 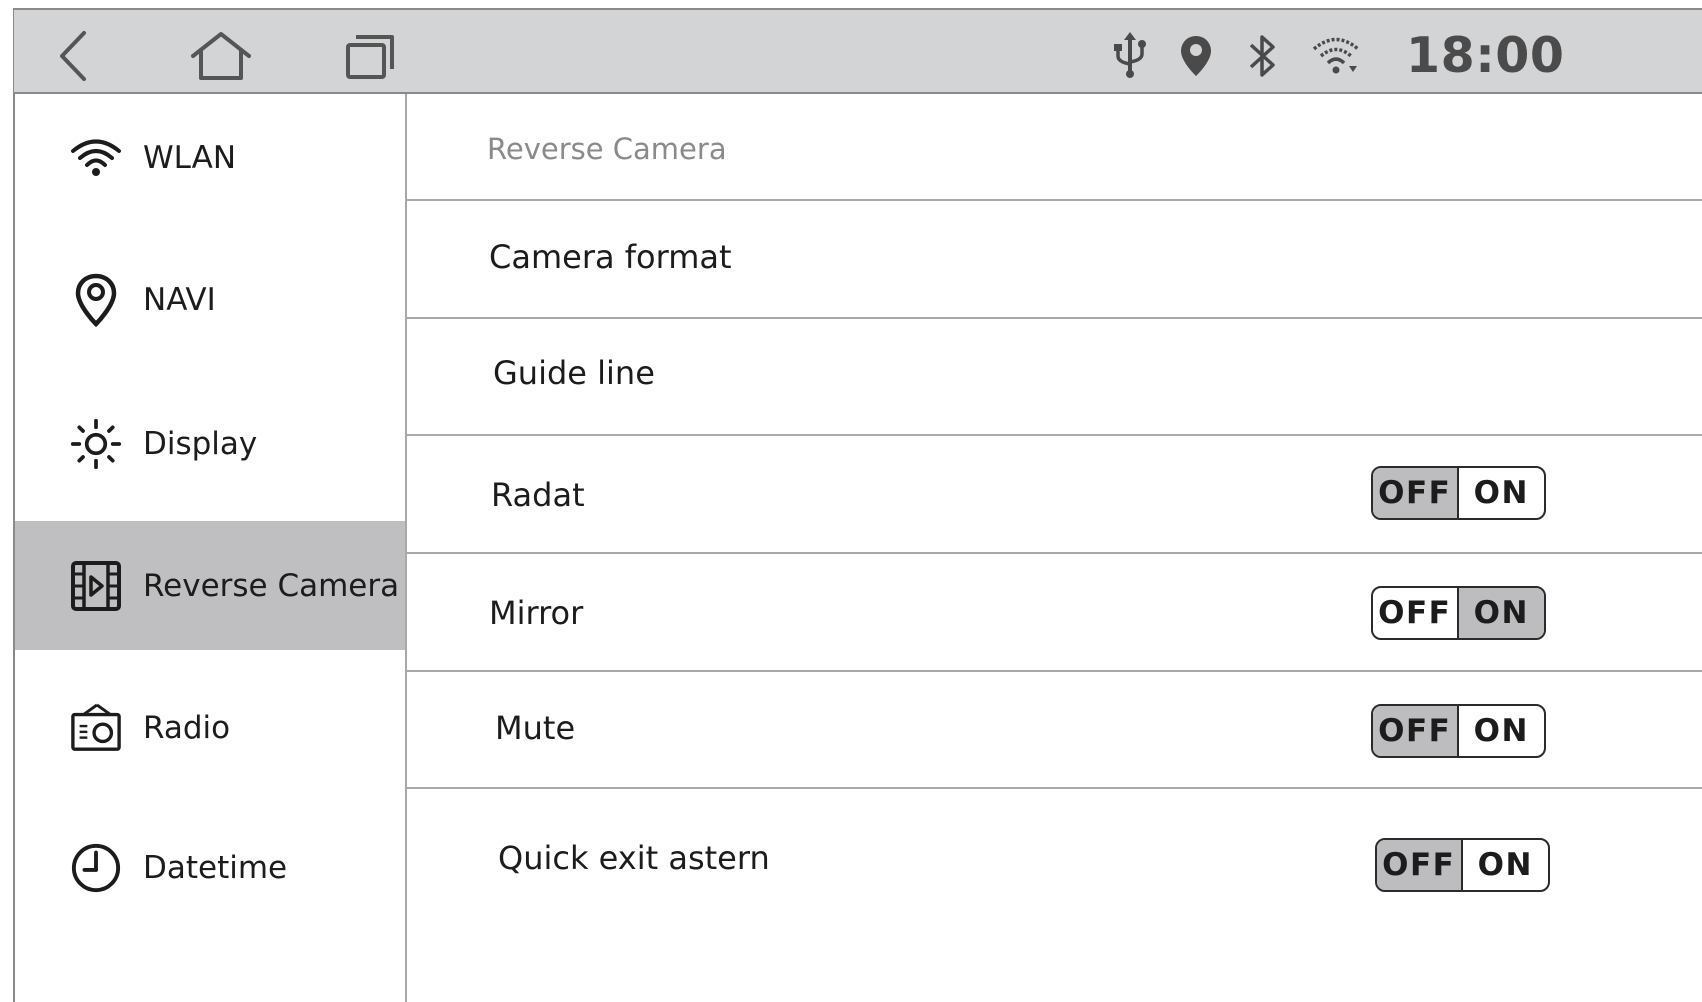 What do you see at coordinates (858, 51) in the screenshot?
I see `status-bar: 18:00` at bounding box center [858, 51].